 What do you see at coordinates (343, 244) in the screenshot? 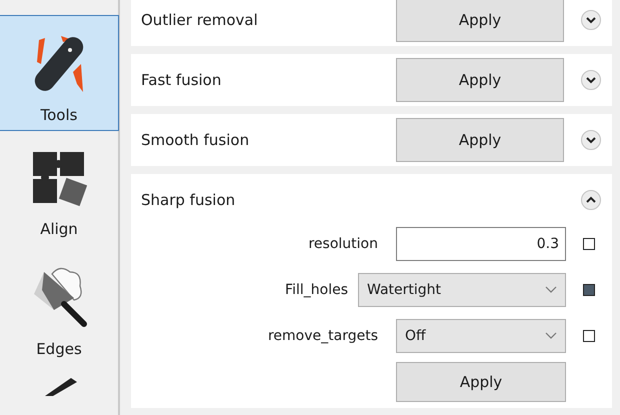
I see `param-label: resolution` at bounding box center [343, 244].